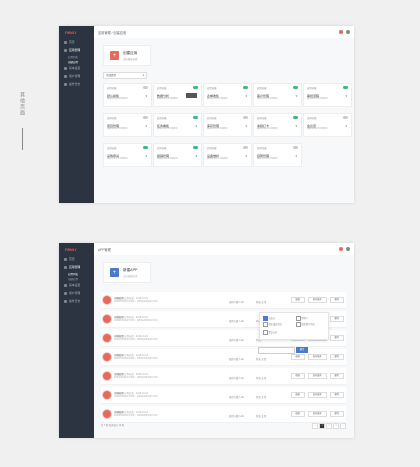 Image resolution: width=420 pixels, height=467 pixels. I want to click on page-button: 1, so click(322, 426).